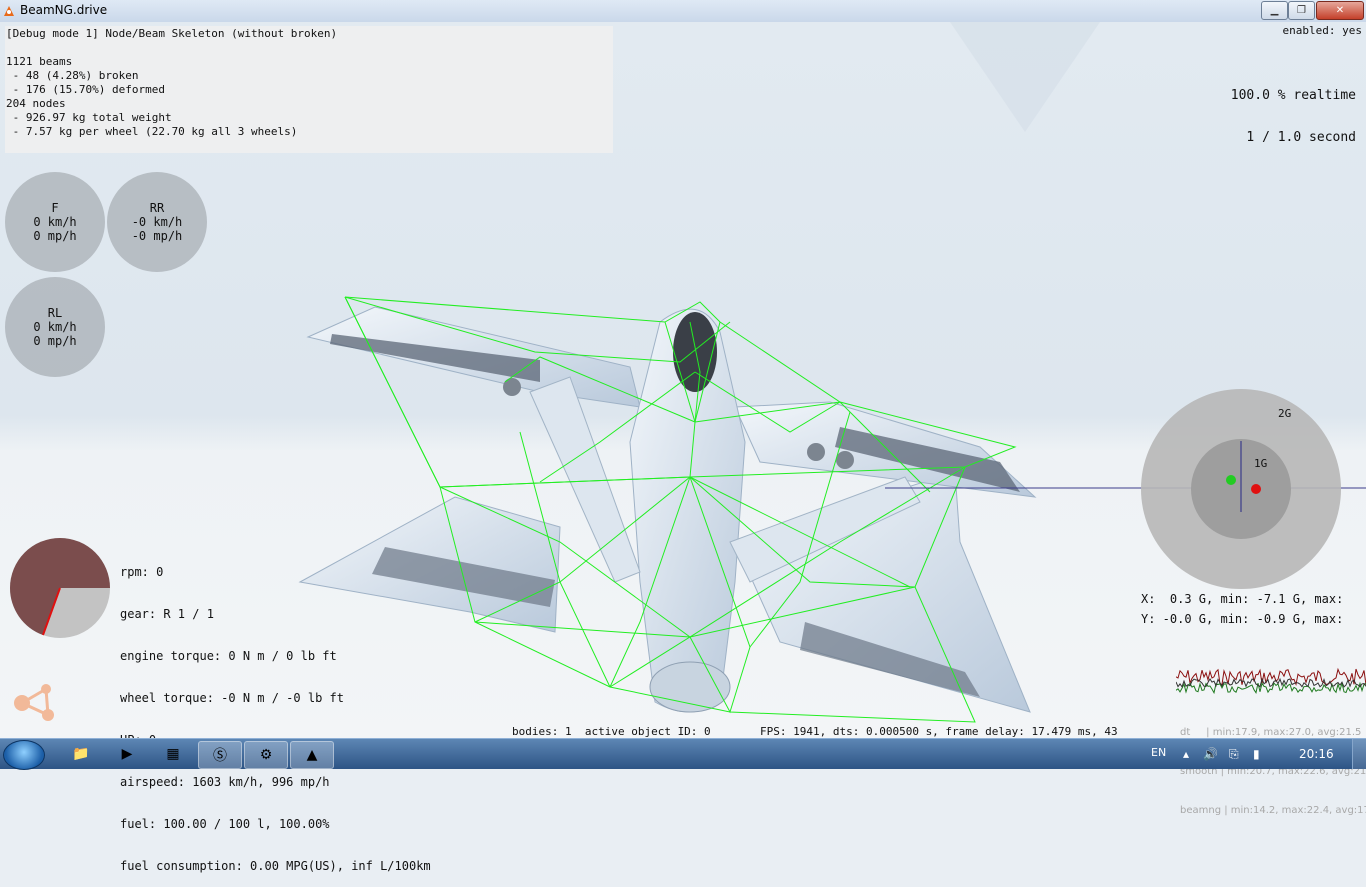 Image resolution: width=1366 pixels, height=887 pixels. Describe the element at coordinates (1231, 480) in the screenshot. I see `g-reference-dot` at that location.